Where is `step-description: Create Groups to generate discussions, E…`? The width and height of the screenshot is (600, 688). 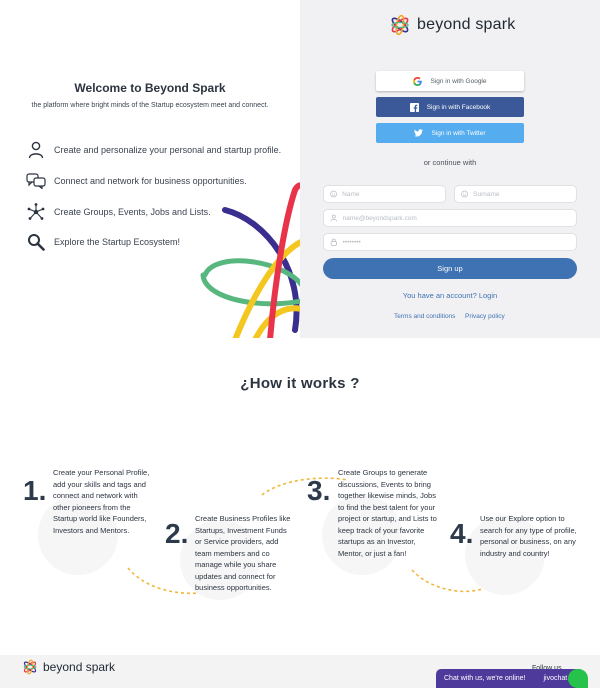
step-description: Create Groups to generate discussions, E… is located at coordinates (387, 513).